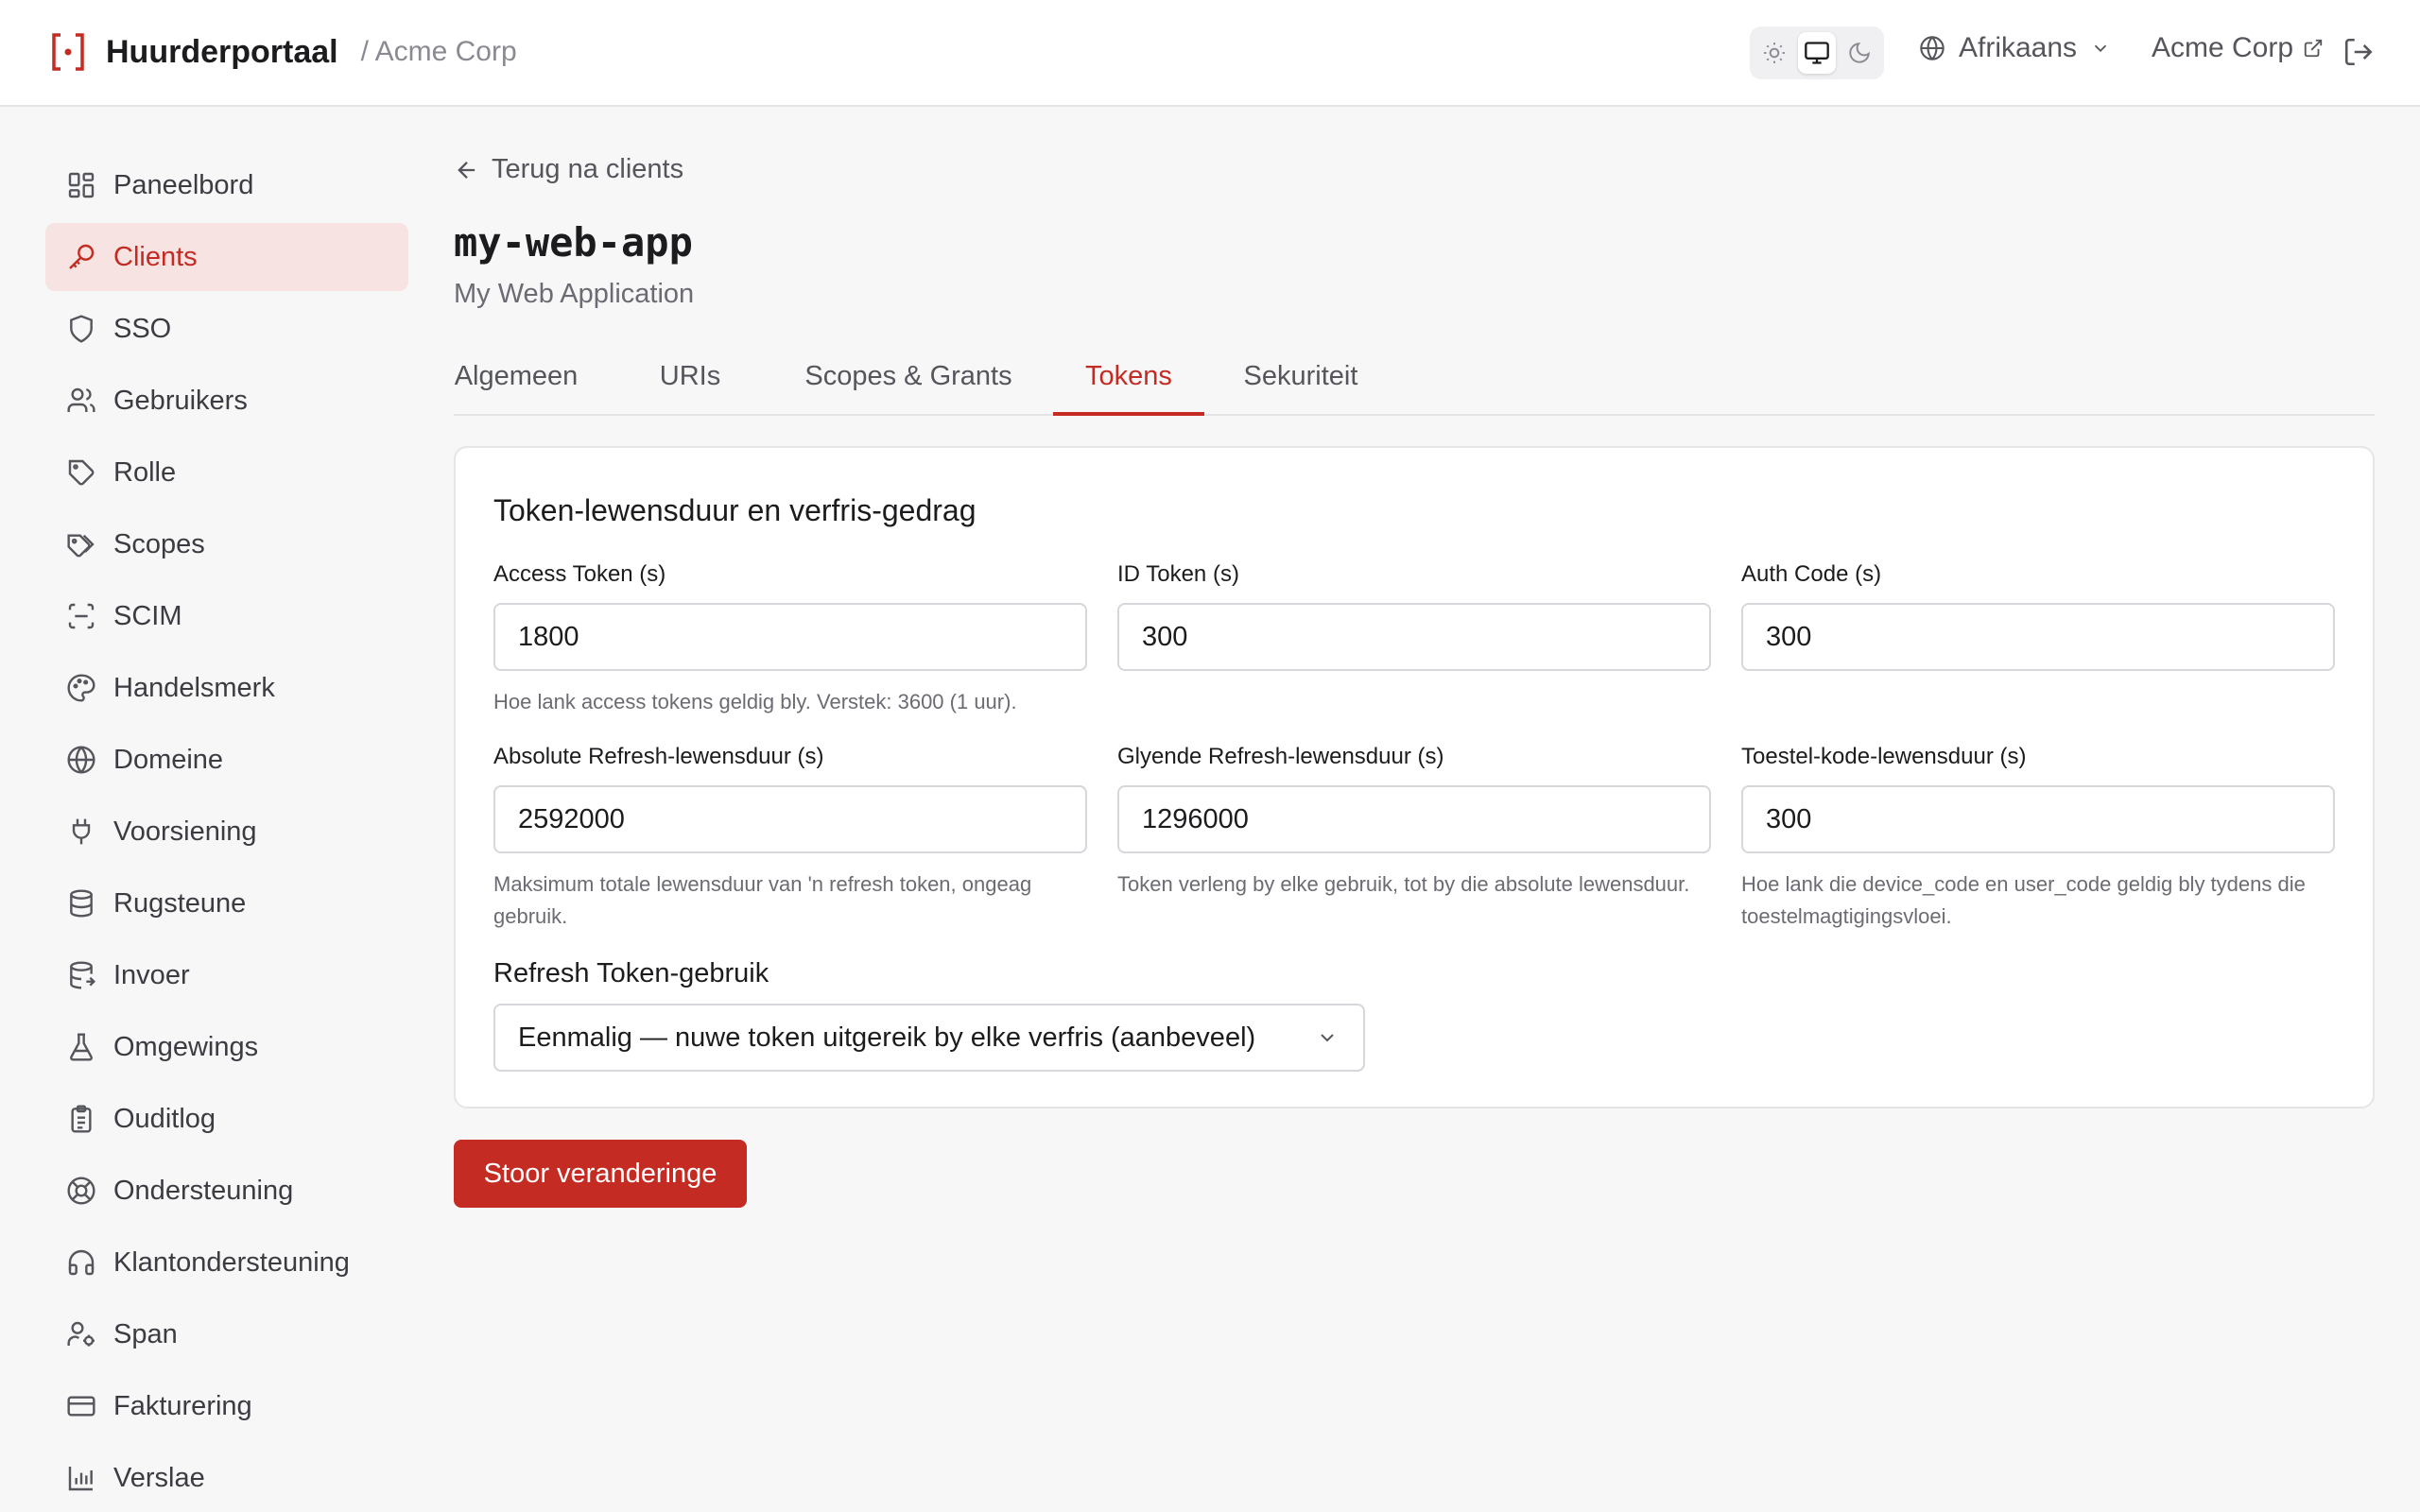 This screenshot has width=2420, height=1512. I want to click on sidebar-item-label: Verslae, so click(159, 1477).